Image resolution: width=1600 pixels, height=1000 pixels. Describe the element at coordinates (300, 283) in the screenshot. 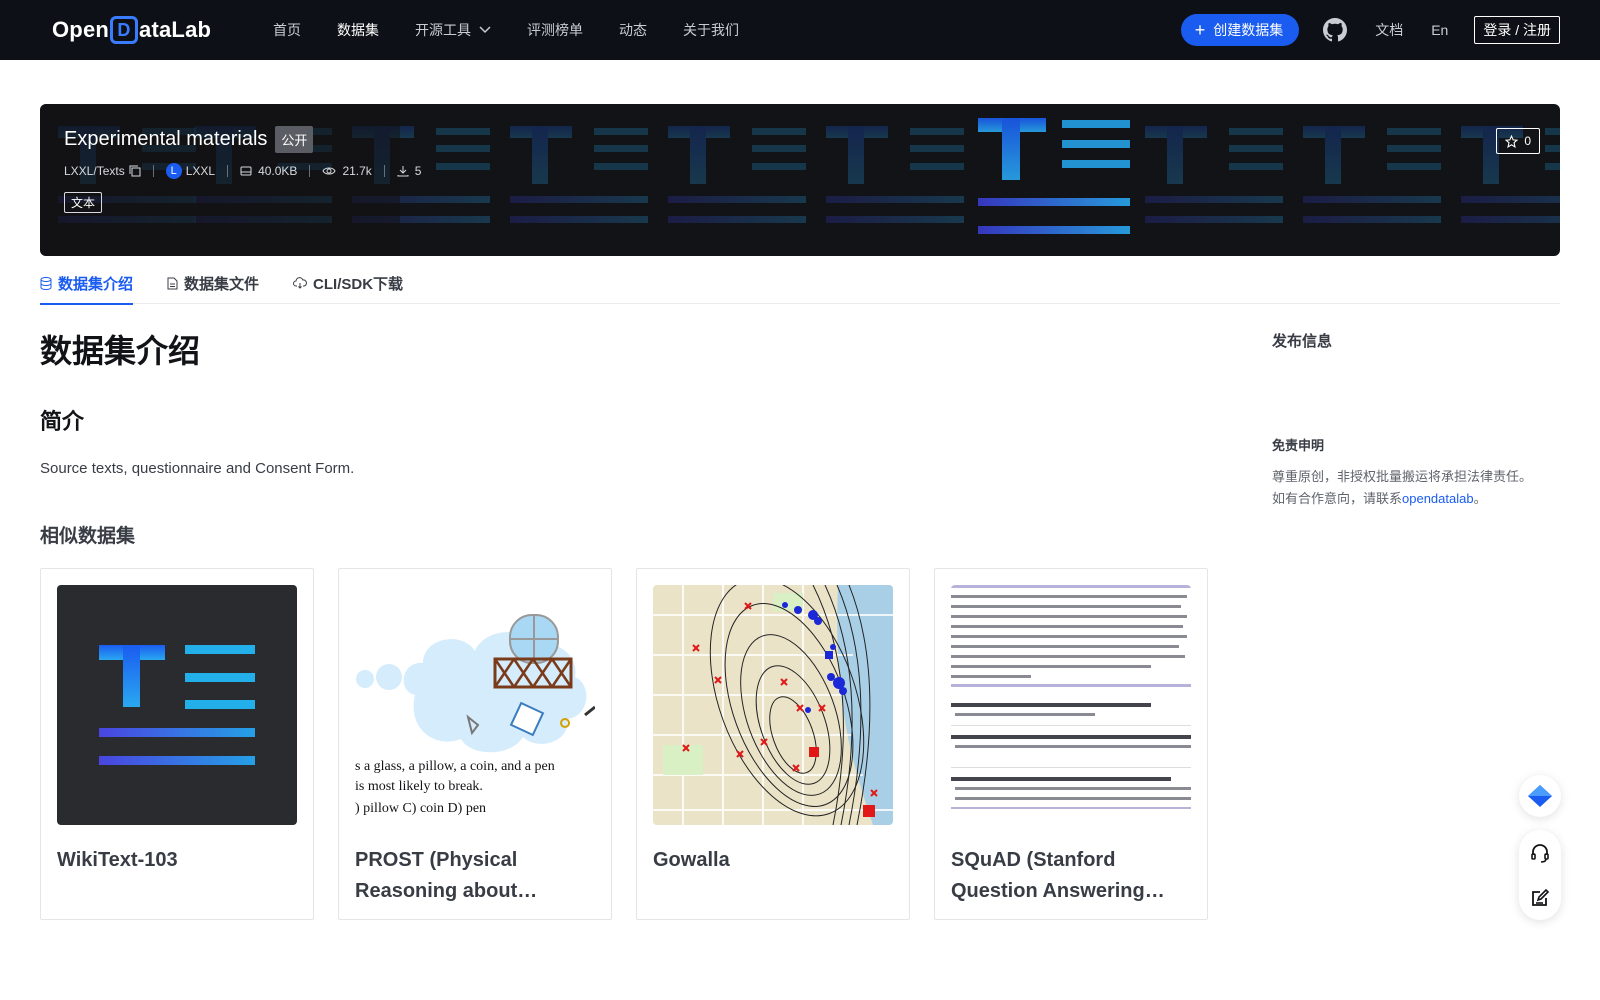

I see `cloud-download-icon` at that location.